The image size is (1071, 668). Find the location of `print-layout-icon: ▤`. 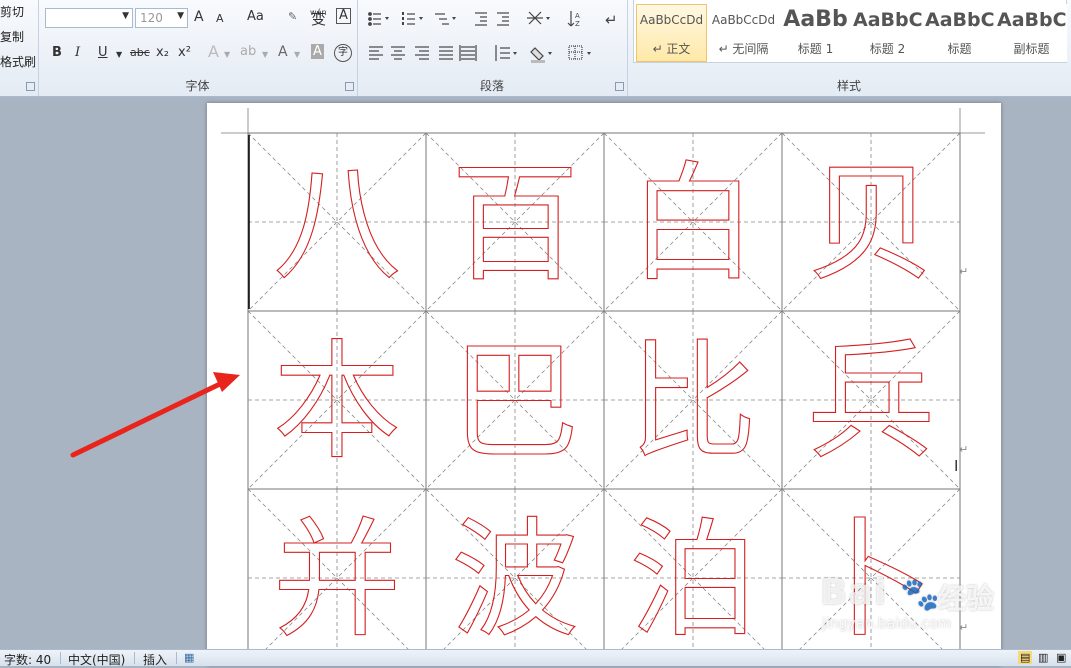

print-layout-icon: ▤ is located at coordinates (1025, 657).